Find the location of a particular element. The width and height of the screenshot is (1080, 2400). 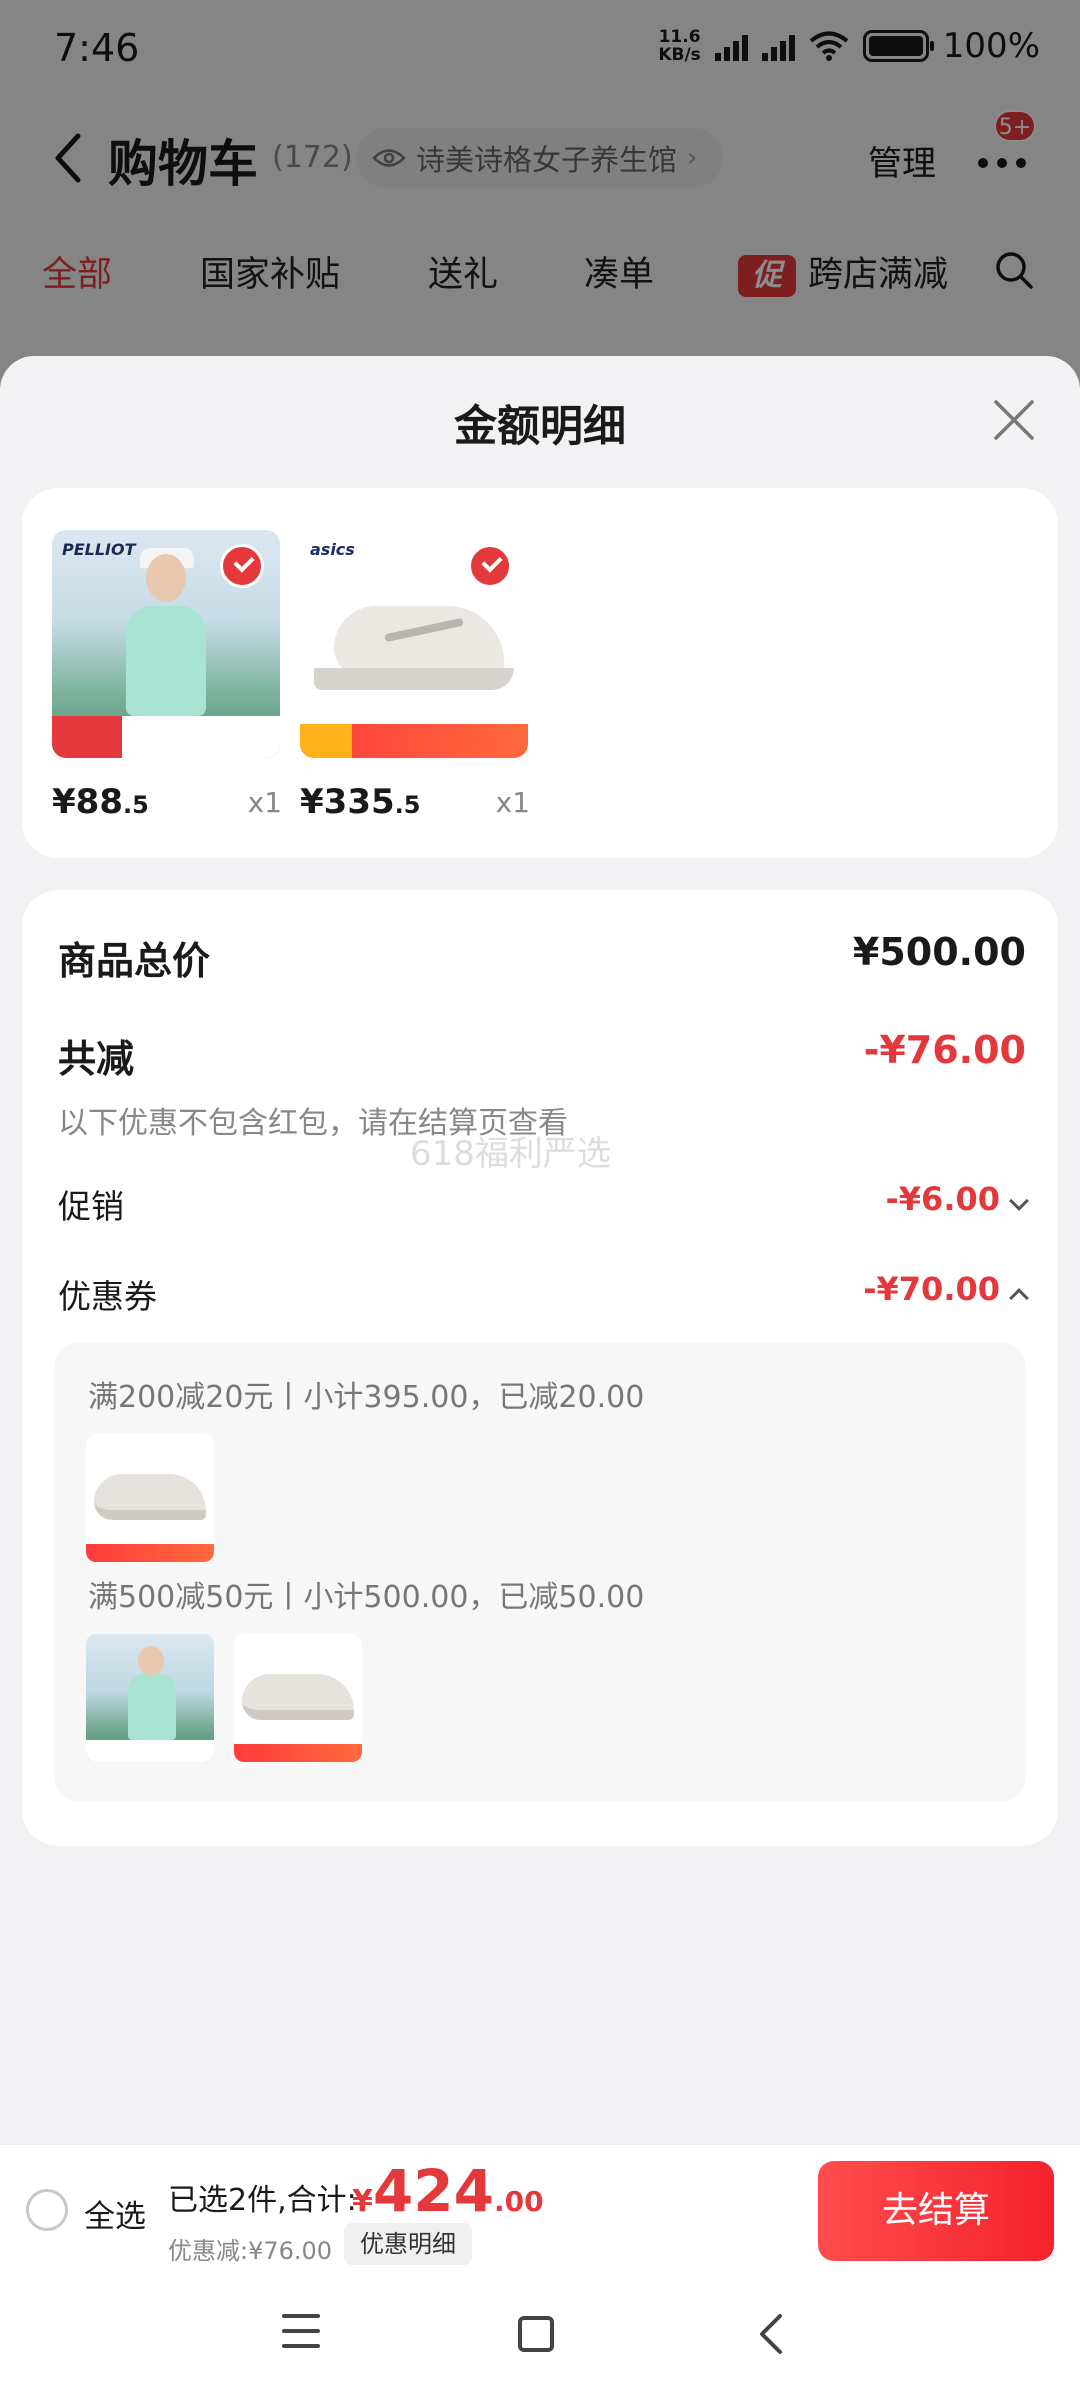

item-price: ¥335.5 is located at coordinates (360, 802).